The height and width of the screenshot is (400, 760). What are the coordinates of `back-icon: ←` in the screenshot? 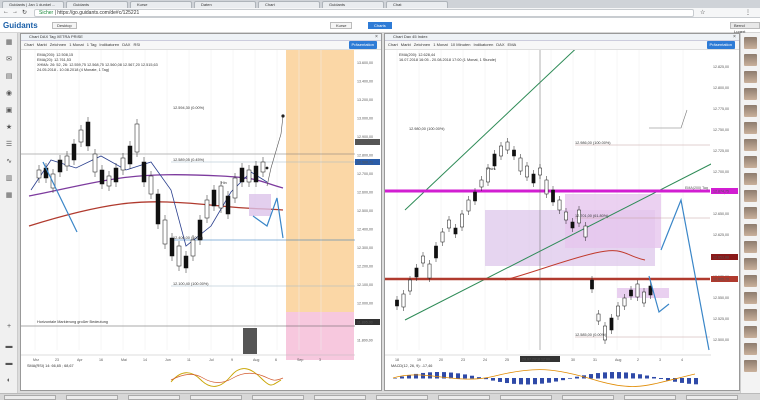 It's located at (6, 12).